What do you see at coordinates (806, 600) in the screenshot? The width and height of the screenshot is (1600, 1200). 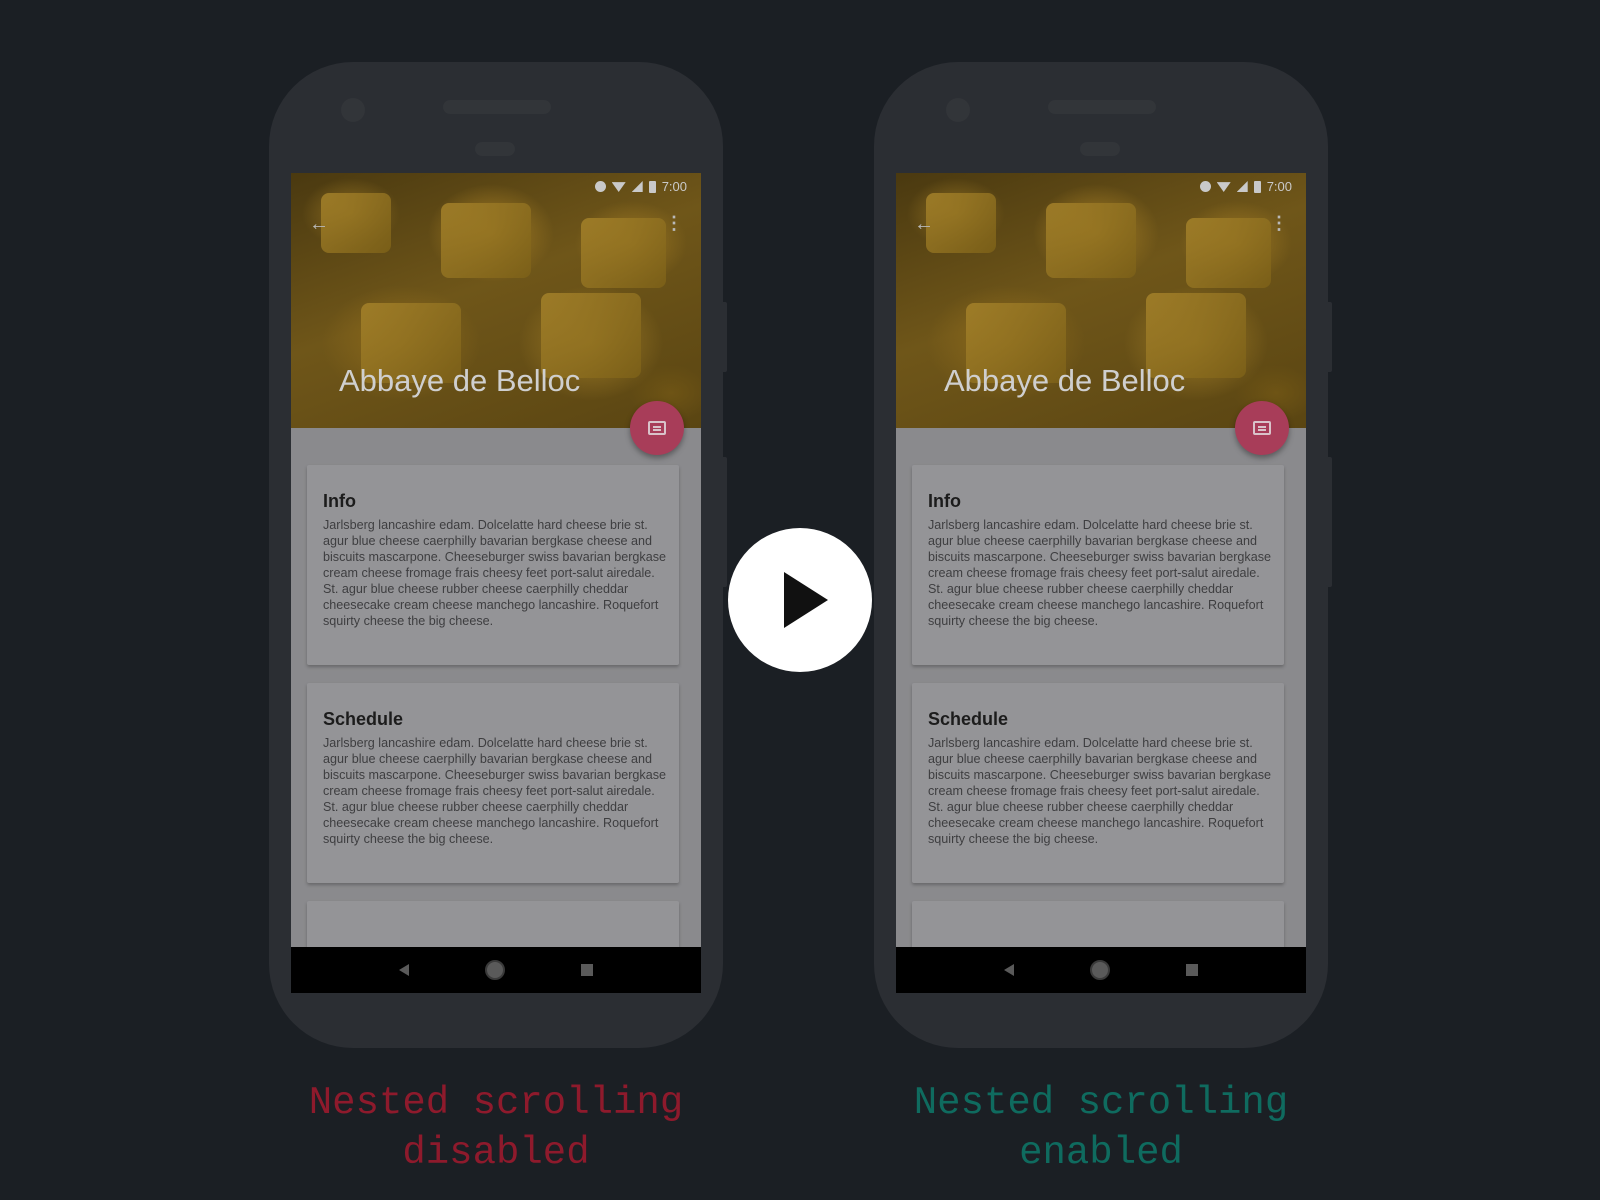 I see `play-icon` at bounding box center [806, 600].